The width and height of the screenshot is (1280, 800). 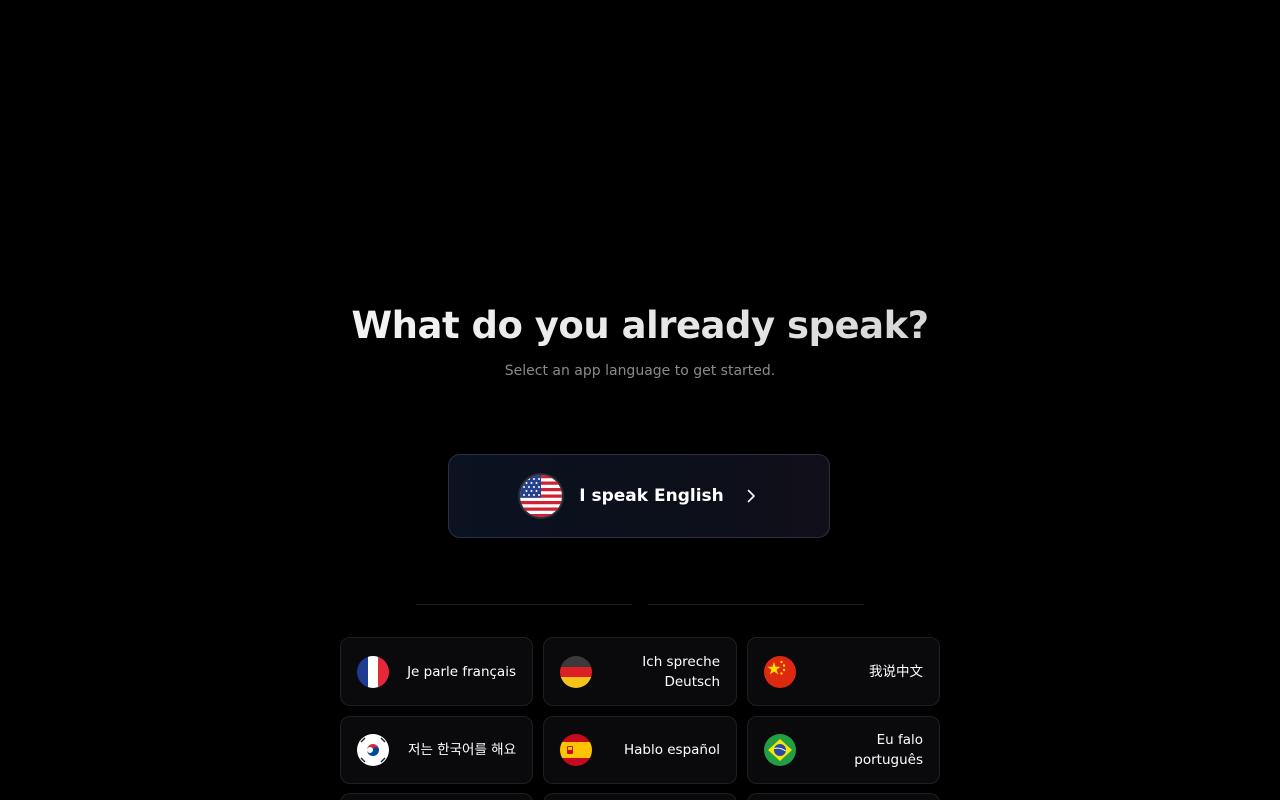 What do you see at coordinates (671, 750) in the screenshot?
I see `language-label: Hablo español` at bounding box center [671, 750].